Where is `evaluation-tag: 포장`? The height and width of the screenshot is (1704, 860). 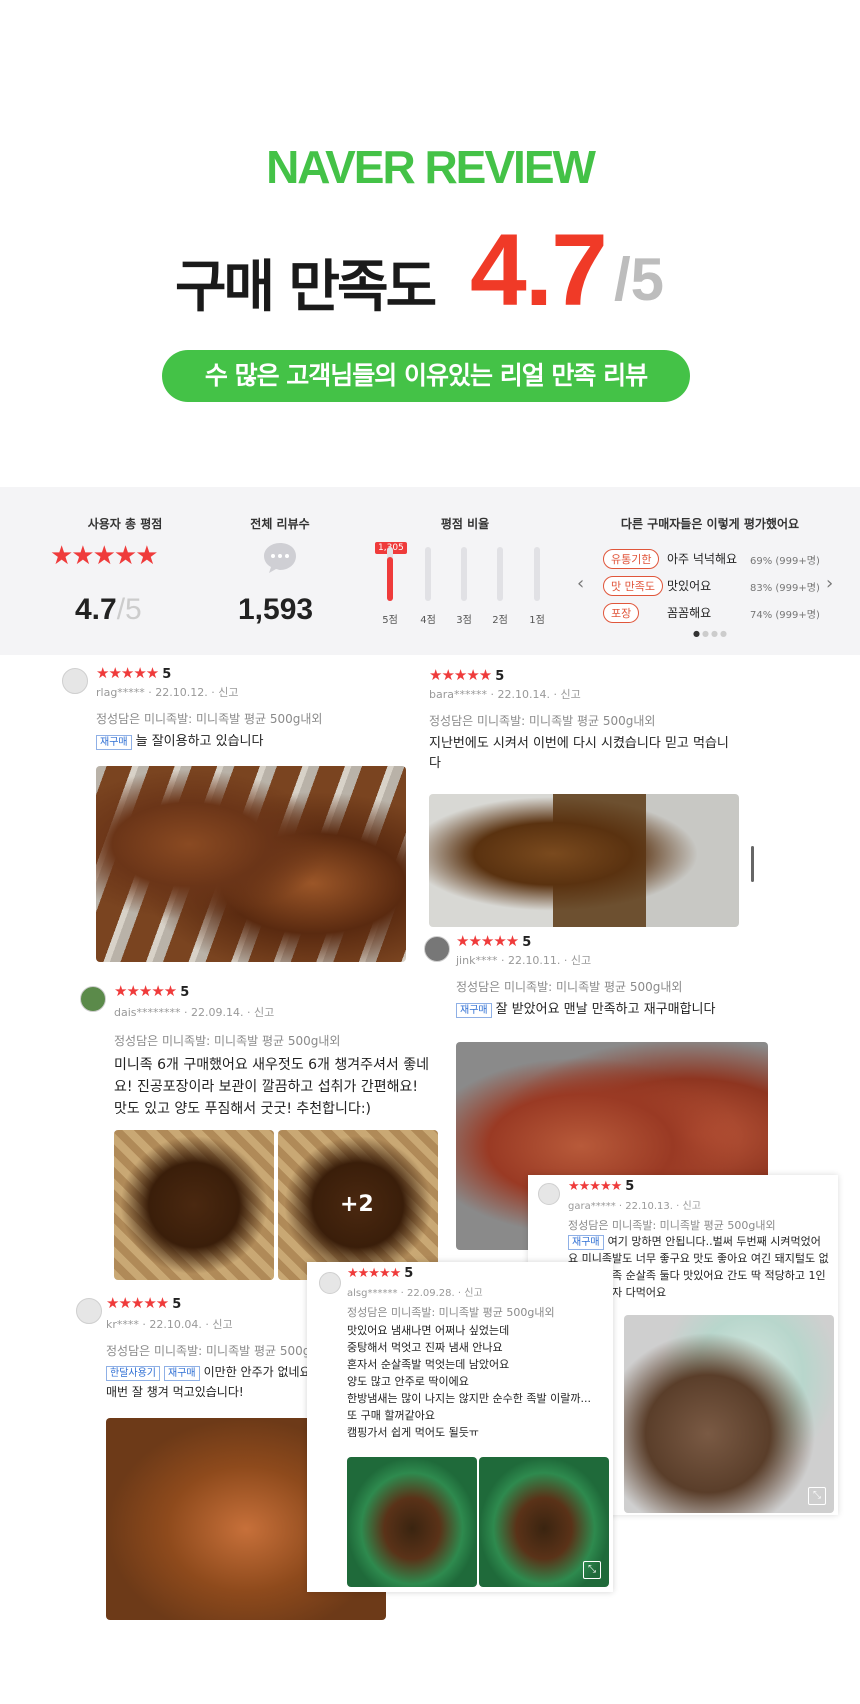 evaluation-tag: 포장 is located at coordinates (621, 613).